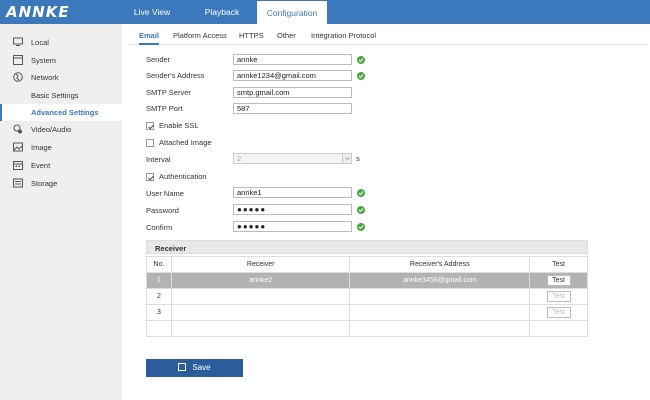 Image resolution: width=650 pixels, height=400 pixels. Describe the element at coordinates (61, 77) in the screenshot. I see `sidebar-item-network: Network` at that location.